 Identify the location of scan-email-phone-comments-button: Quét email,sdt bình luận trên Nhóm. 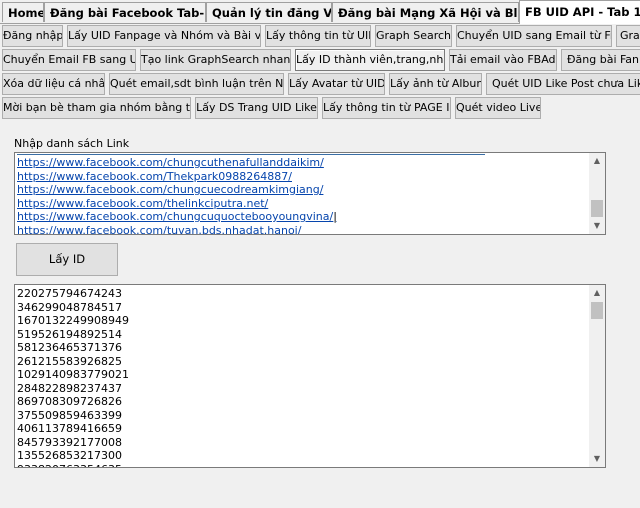
(196, 84).